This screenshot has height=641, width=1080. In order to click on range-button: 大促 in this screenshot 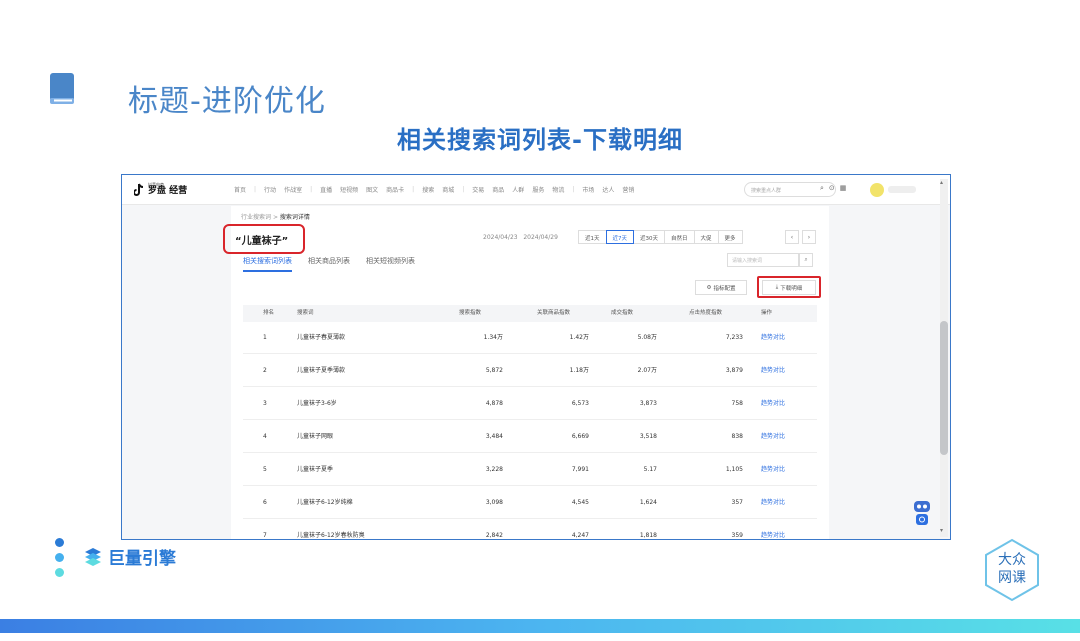, I will do `click(706, 237)`.